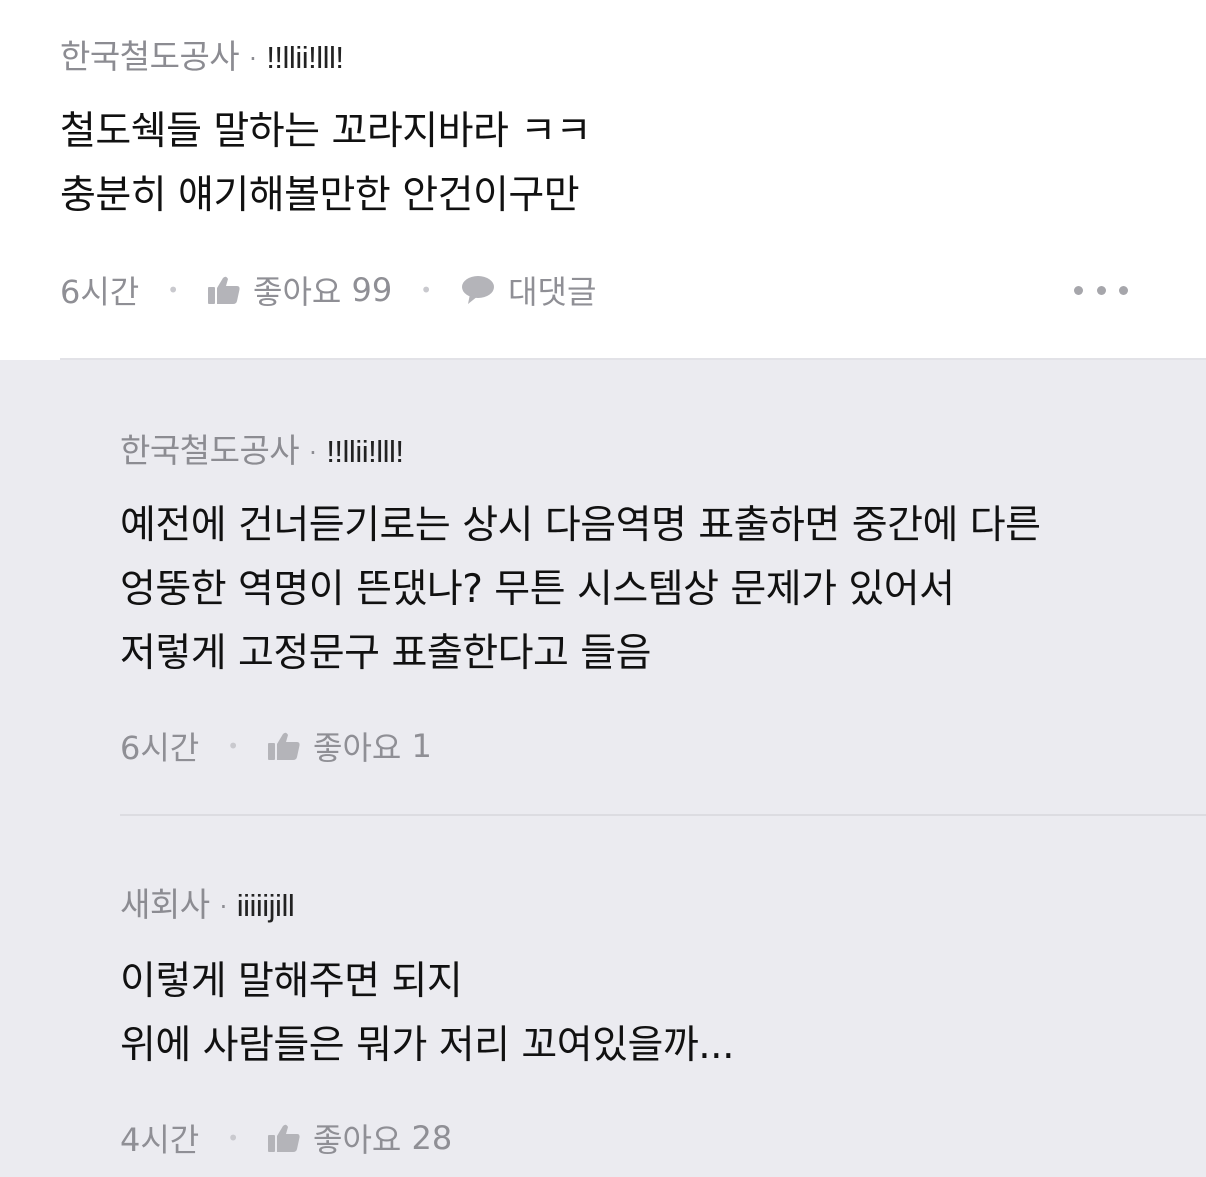 The image size is (1206, 1177). What do you see at coordinates (432, 1138) in the screenshot?
I see `like-count: 28` at bounding box center [432, 1138].